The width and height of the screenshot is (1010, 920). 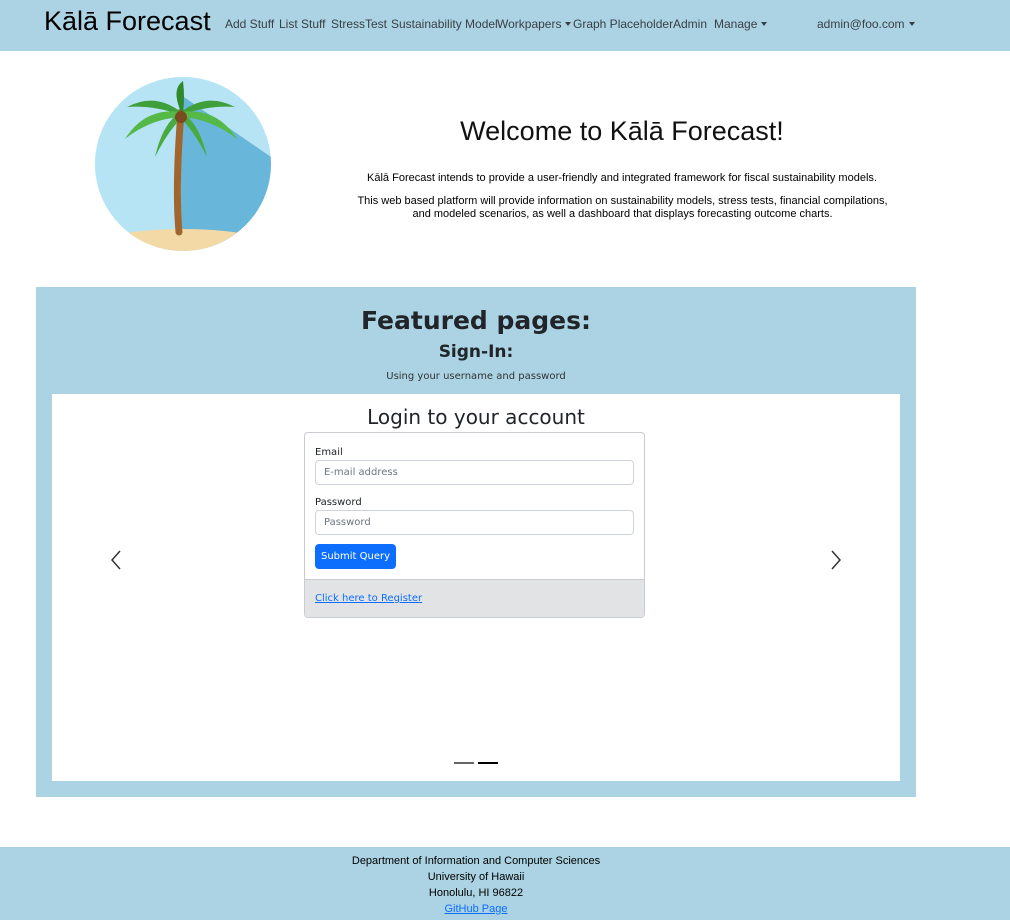 I want to click on password-field, so click(x=474, y=522).